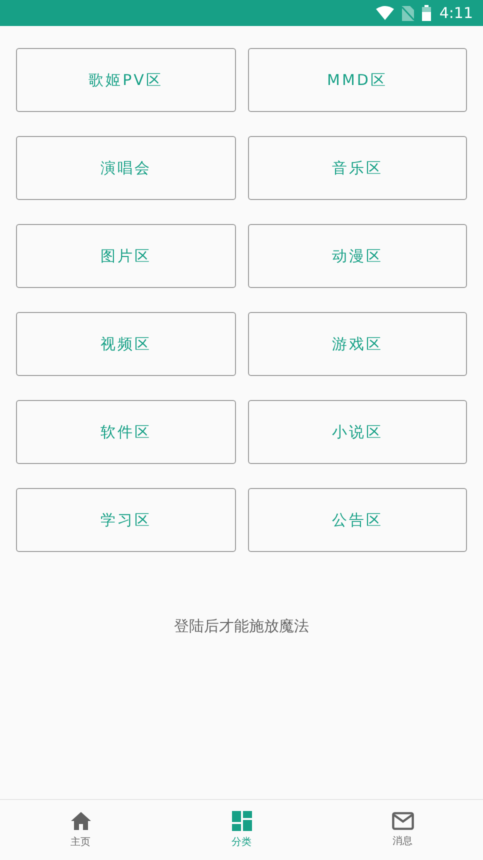  What do you see at coordinates (126, 168) in the screenshot?
I see `category-button: 演唱会` at bounding box center [126, 168].